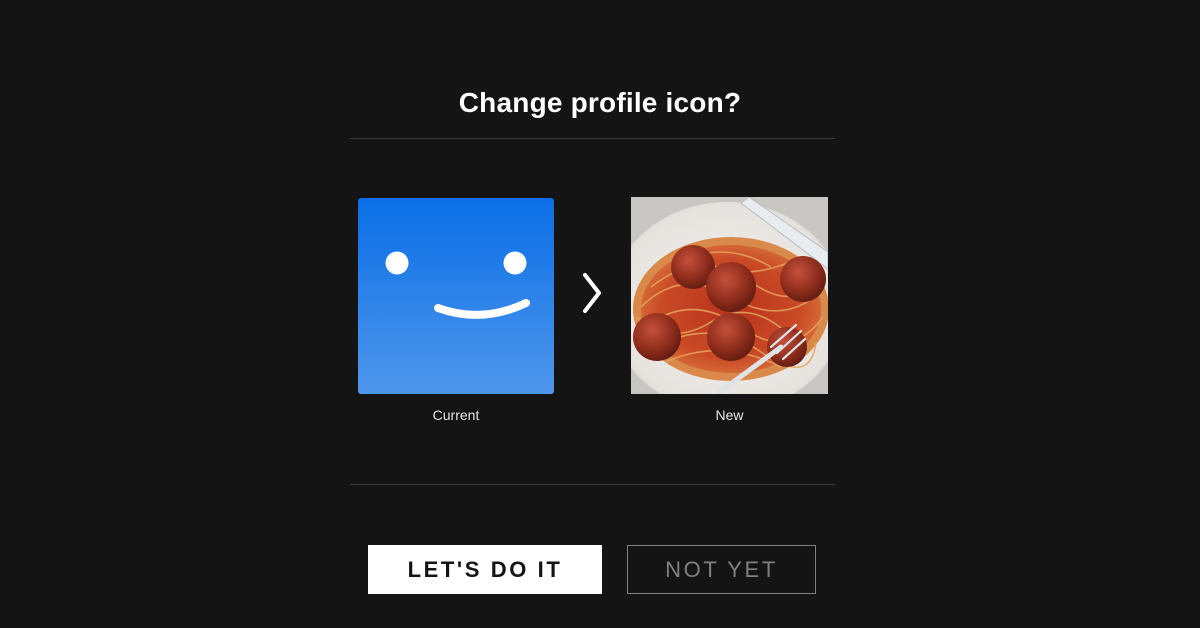 Image resolution: width=1200 pixels, height=628 pixels. I want to click on new-avatar, so click(729, 295).